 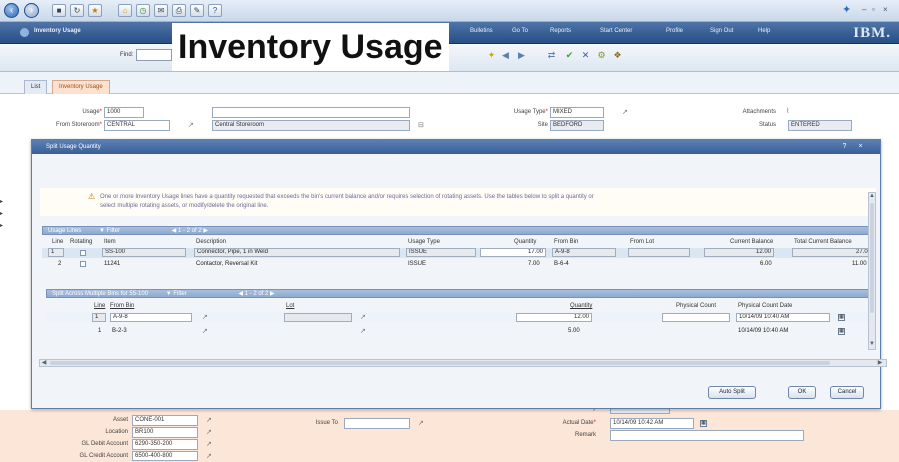 I want to click on split-quantity-input: 12.00, so click(x=554, y=317).